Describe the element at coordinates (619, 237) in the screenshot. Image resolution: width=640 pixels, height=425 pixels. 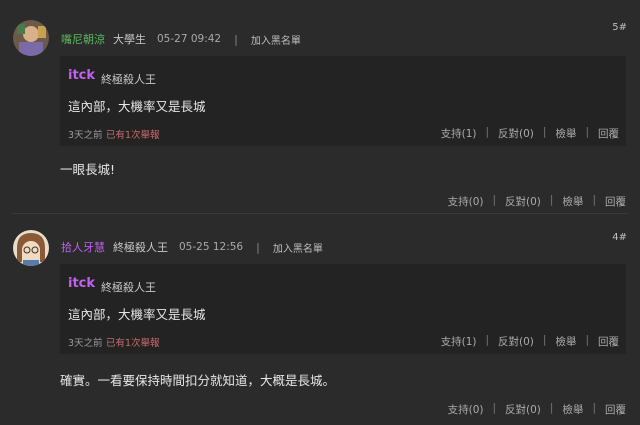
I see `floor-number: 4#` at that location.